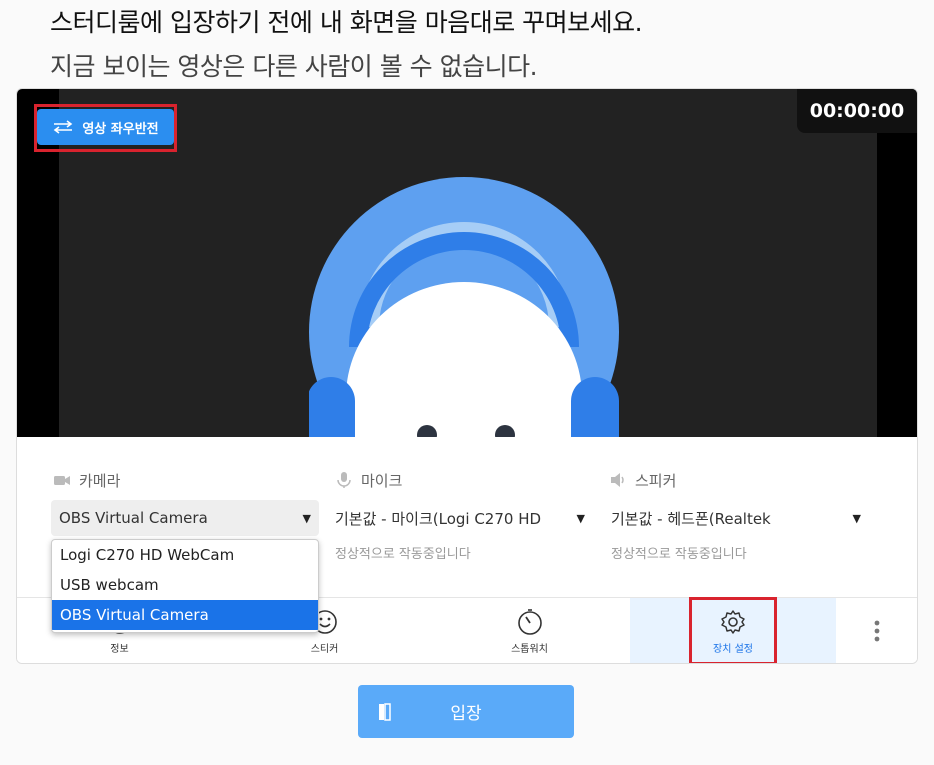  Describe the element at coordinates (62, 480) in the screenshot. I see `camera-icon` at that location.